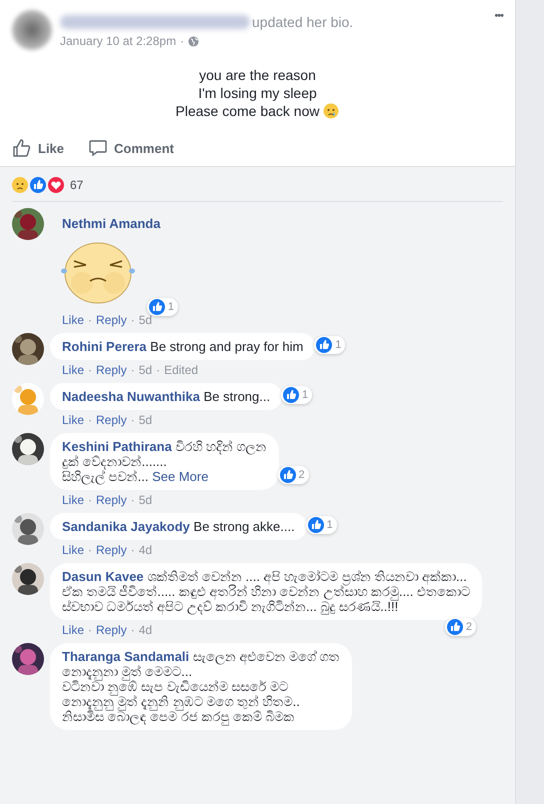 The height and width of the screenshot is (804, 544). I want to click on bio-line: you are the reason, so click(257, 75).